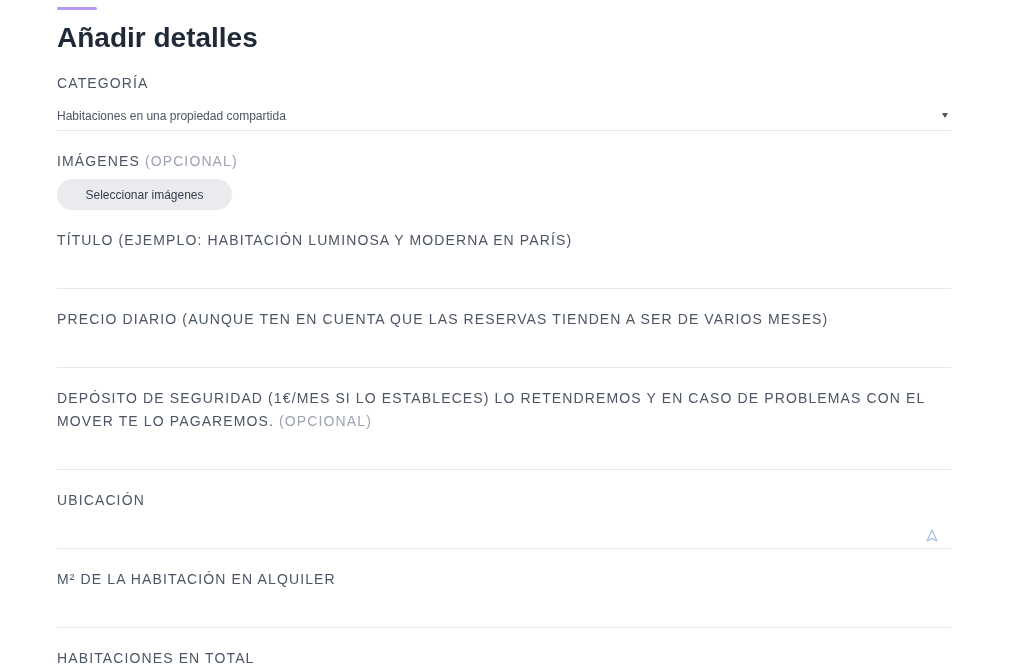  Describe the element at coordinates (491, 410) in the screenshot. I see `field-label: DEPÓSITO DE SEGURIDAD (1€/MES SI LO ESTABLECES) LO RETENDREMOS Y EN CASO DE PROBLEMAS CON EL MOVER TE LO PAGAREMOS. (OPCIONAL)` at that location.